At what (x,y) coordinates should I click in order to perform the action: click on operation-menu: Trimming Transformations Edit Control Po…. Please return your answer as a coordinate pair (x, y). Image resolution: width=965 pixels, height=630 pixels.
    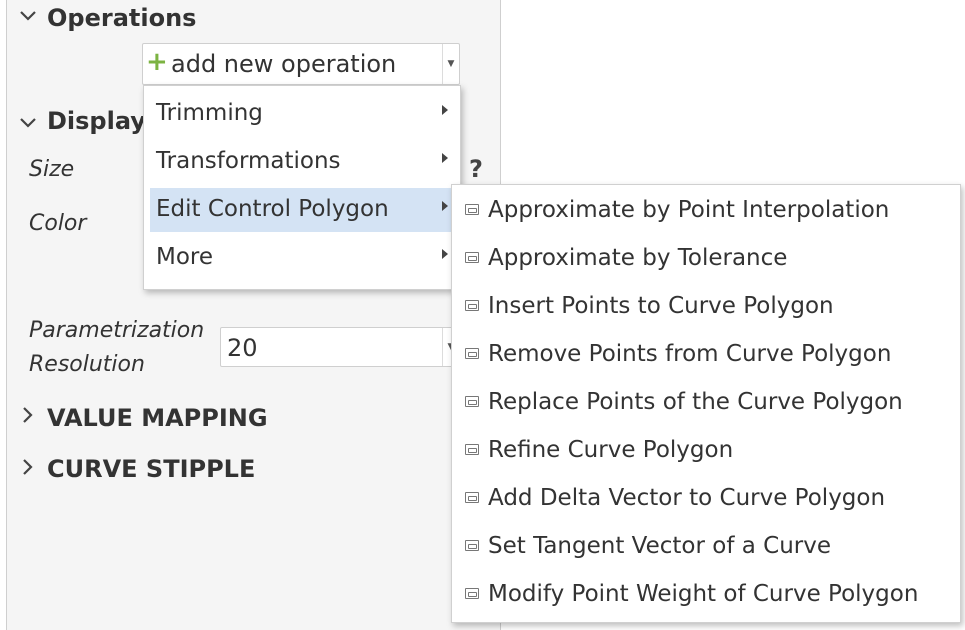
    Looking at the image, I should click on (302, 187).